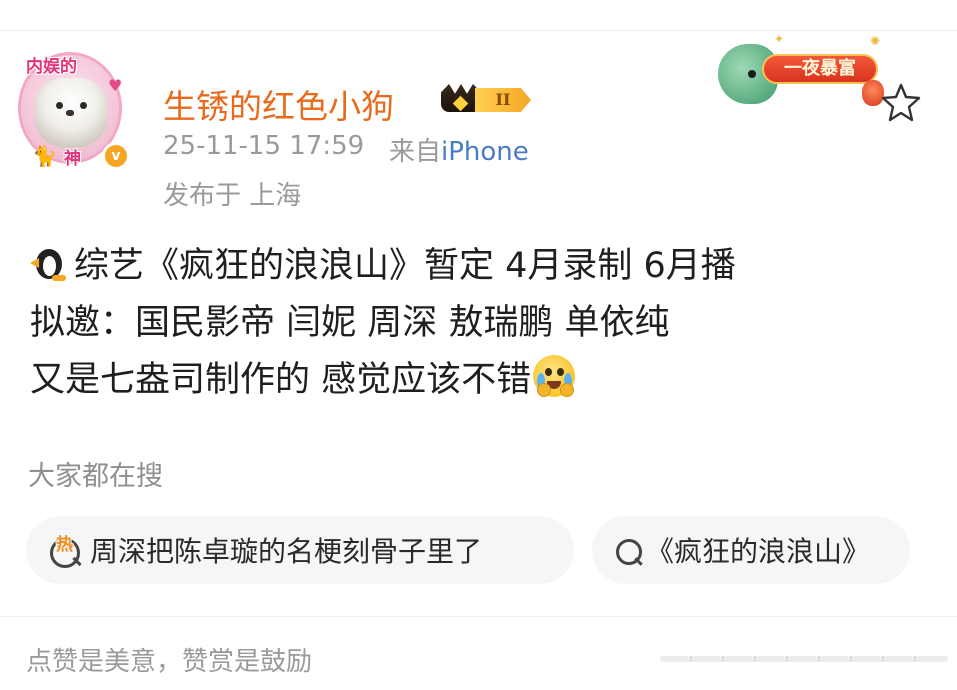  I want to click on source-prefix: 来自, so click(415, 152).